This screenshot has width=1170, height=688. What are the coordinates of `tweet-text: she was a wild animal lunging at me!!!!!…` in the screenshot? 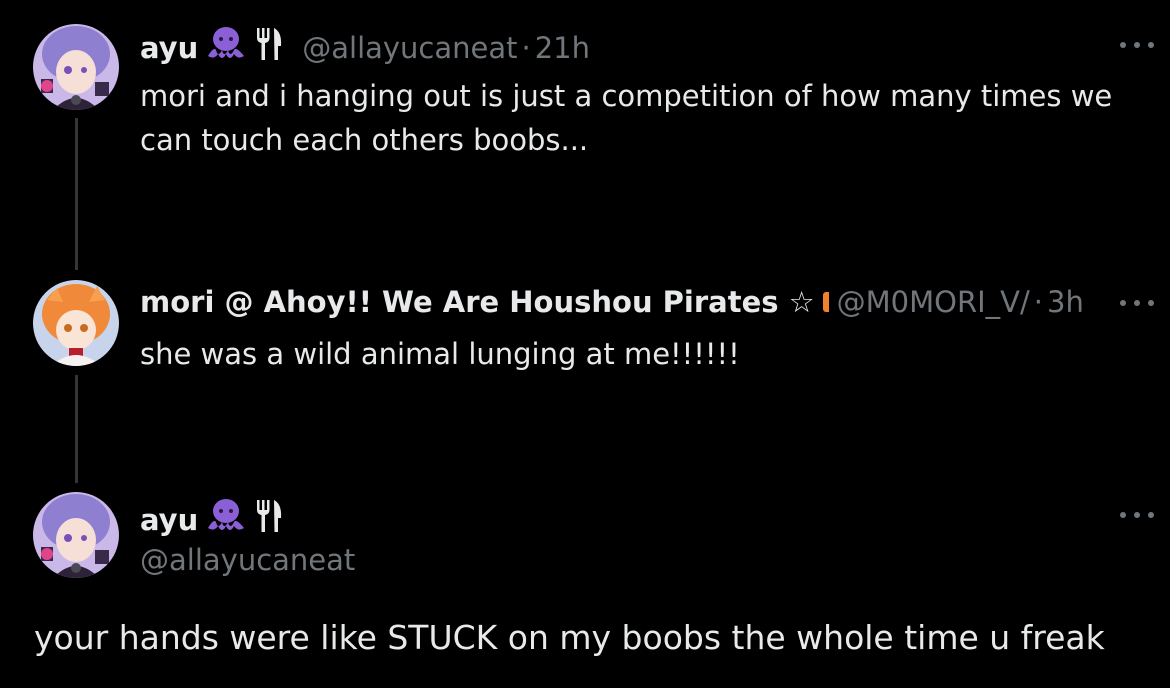 It's located at (440, 354).